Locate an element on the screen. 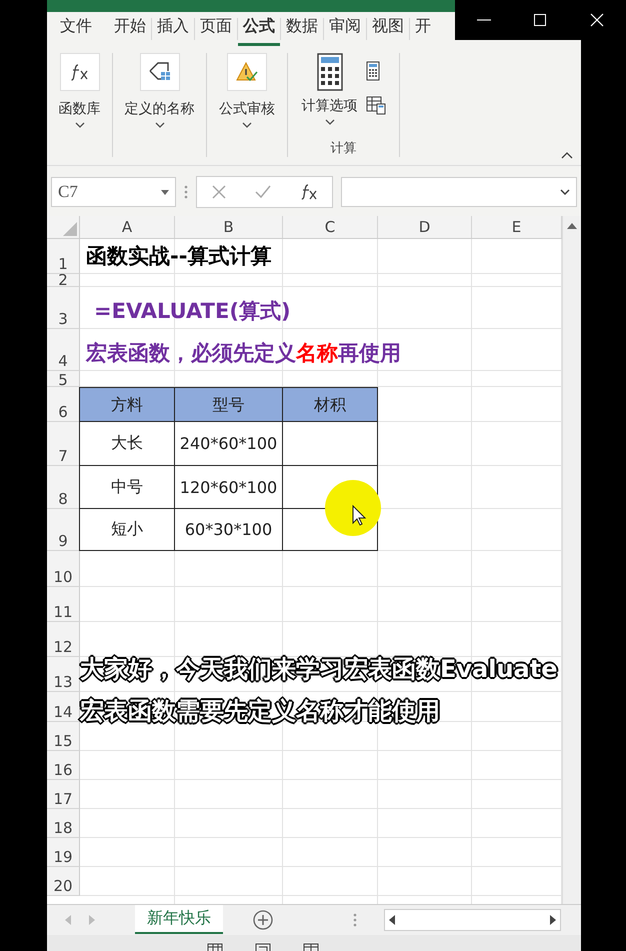  row-header: 11 is located at coordinates (63, 604).